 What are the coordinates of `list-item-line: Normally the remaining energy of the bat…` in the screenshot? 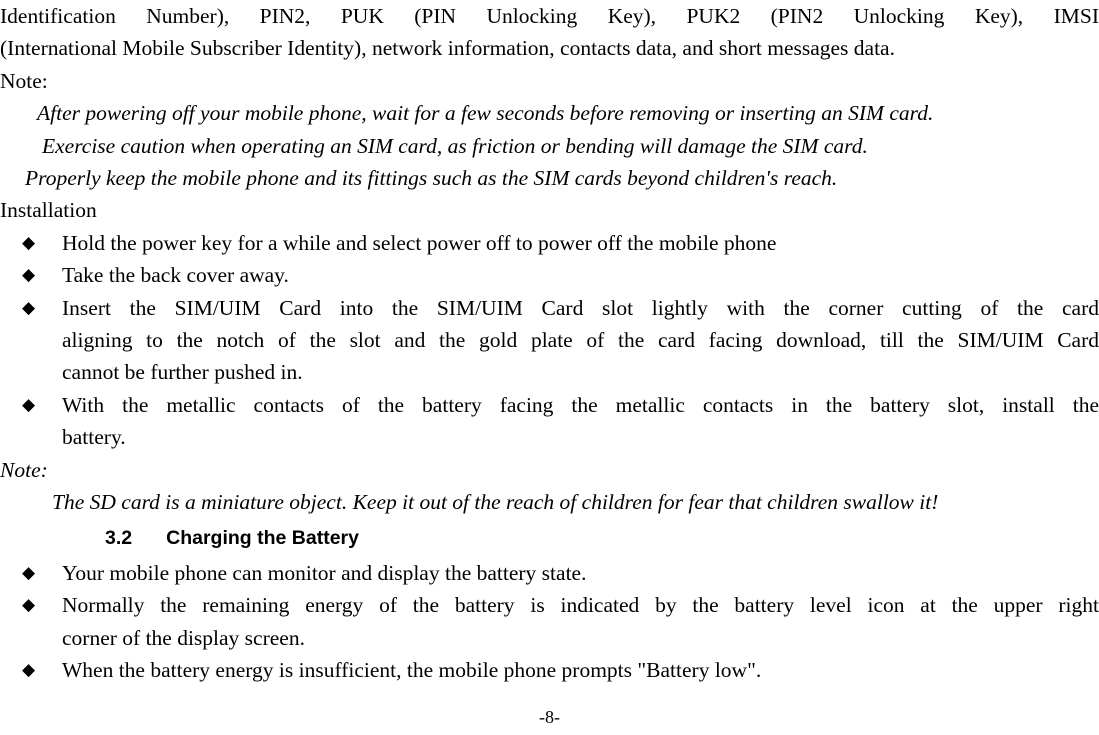 It's located at (580, 605).